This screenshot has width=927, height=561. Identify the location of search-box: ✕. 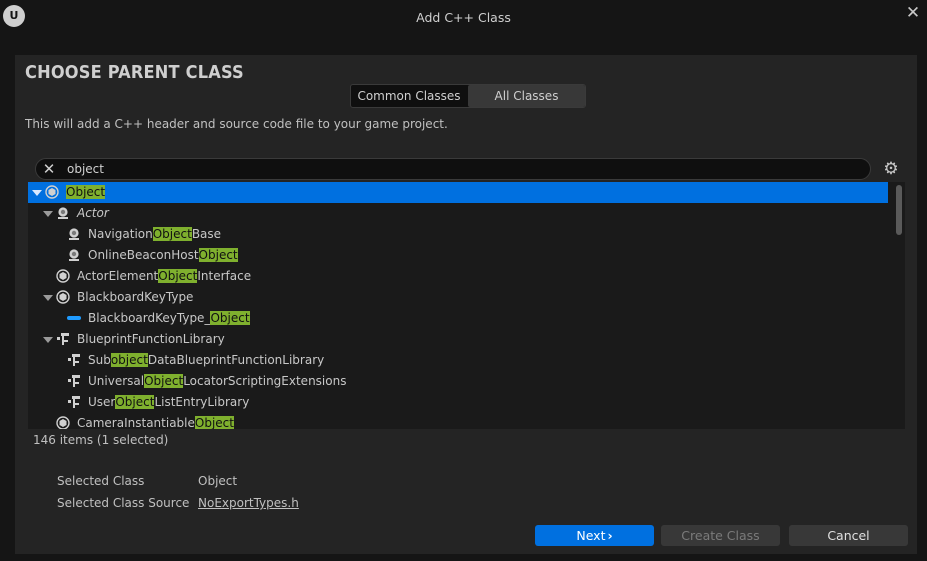
(453, 169).